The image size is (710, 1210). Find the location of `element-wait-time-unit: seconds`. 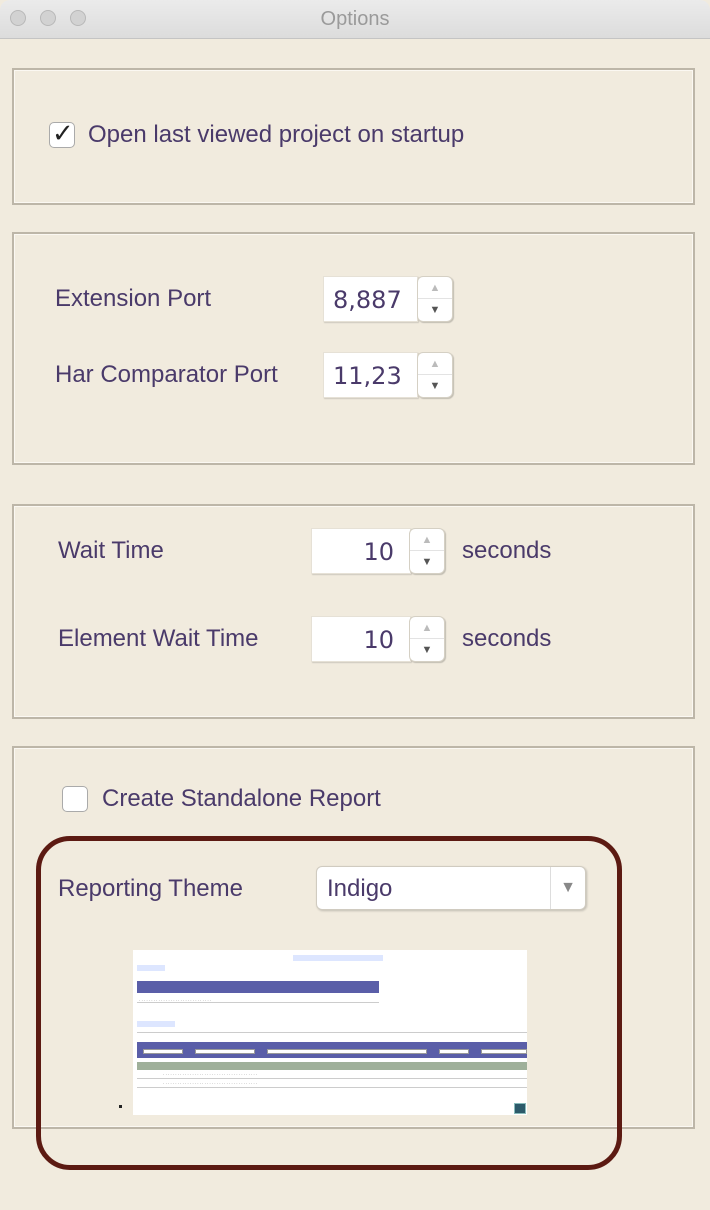

element-wait-time-unit: seconds is located at coordinates (507, 638).